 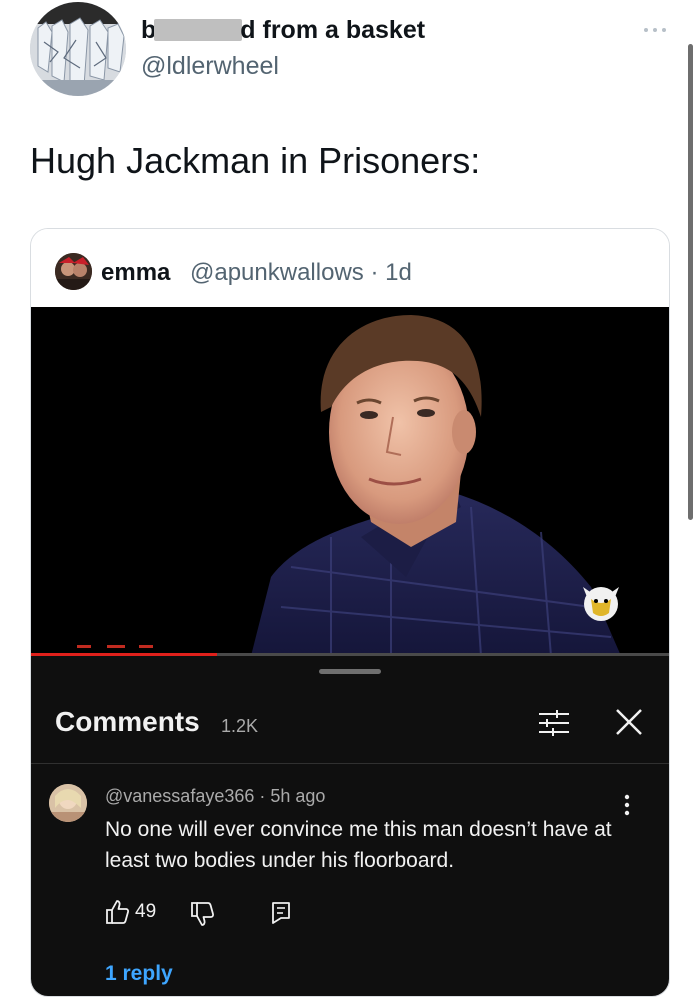 What do you see at coordinates (281, 913) in the screenshot?
I see `reply-icon` at bounding box center [281, 913].